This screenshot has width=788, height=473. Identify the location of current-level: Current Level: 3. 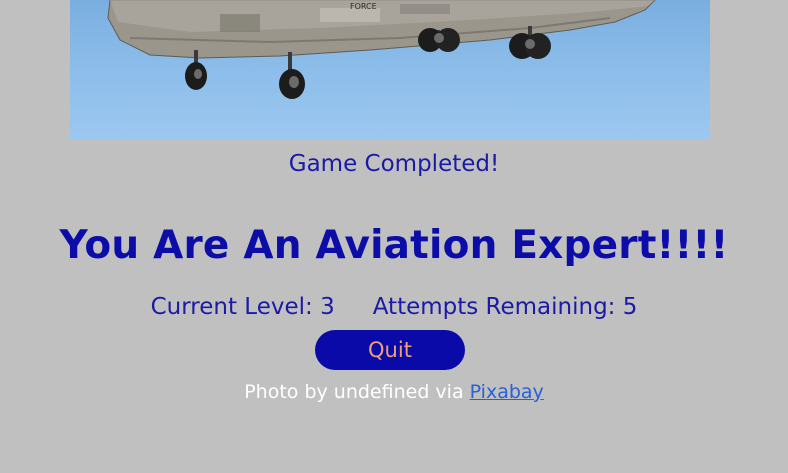
(242, 307).